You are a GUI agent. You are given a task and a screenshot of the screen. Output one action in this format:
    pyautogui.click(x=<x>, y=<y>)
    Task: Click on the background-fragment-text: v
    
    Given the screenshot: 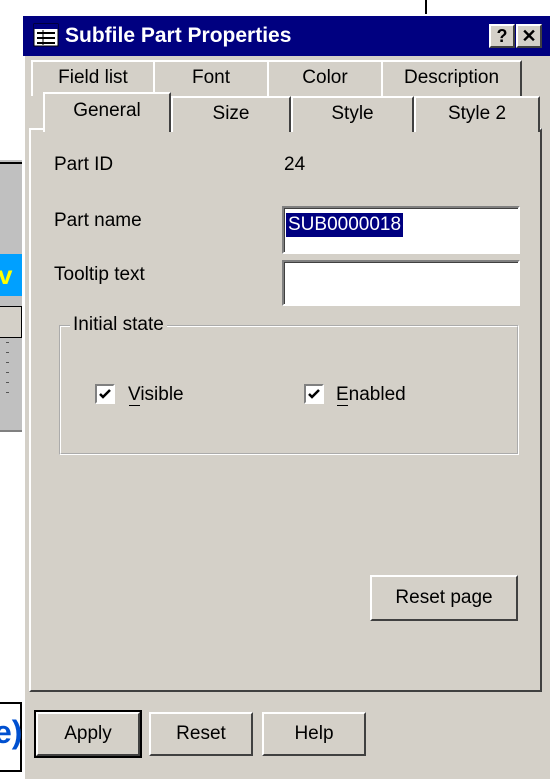 What is the action you would take?
    pyautogui.click(x=6, y=275)
    